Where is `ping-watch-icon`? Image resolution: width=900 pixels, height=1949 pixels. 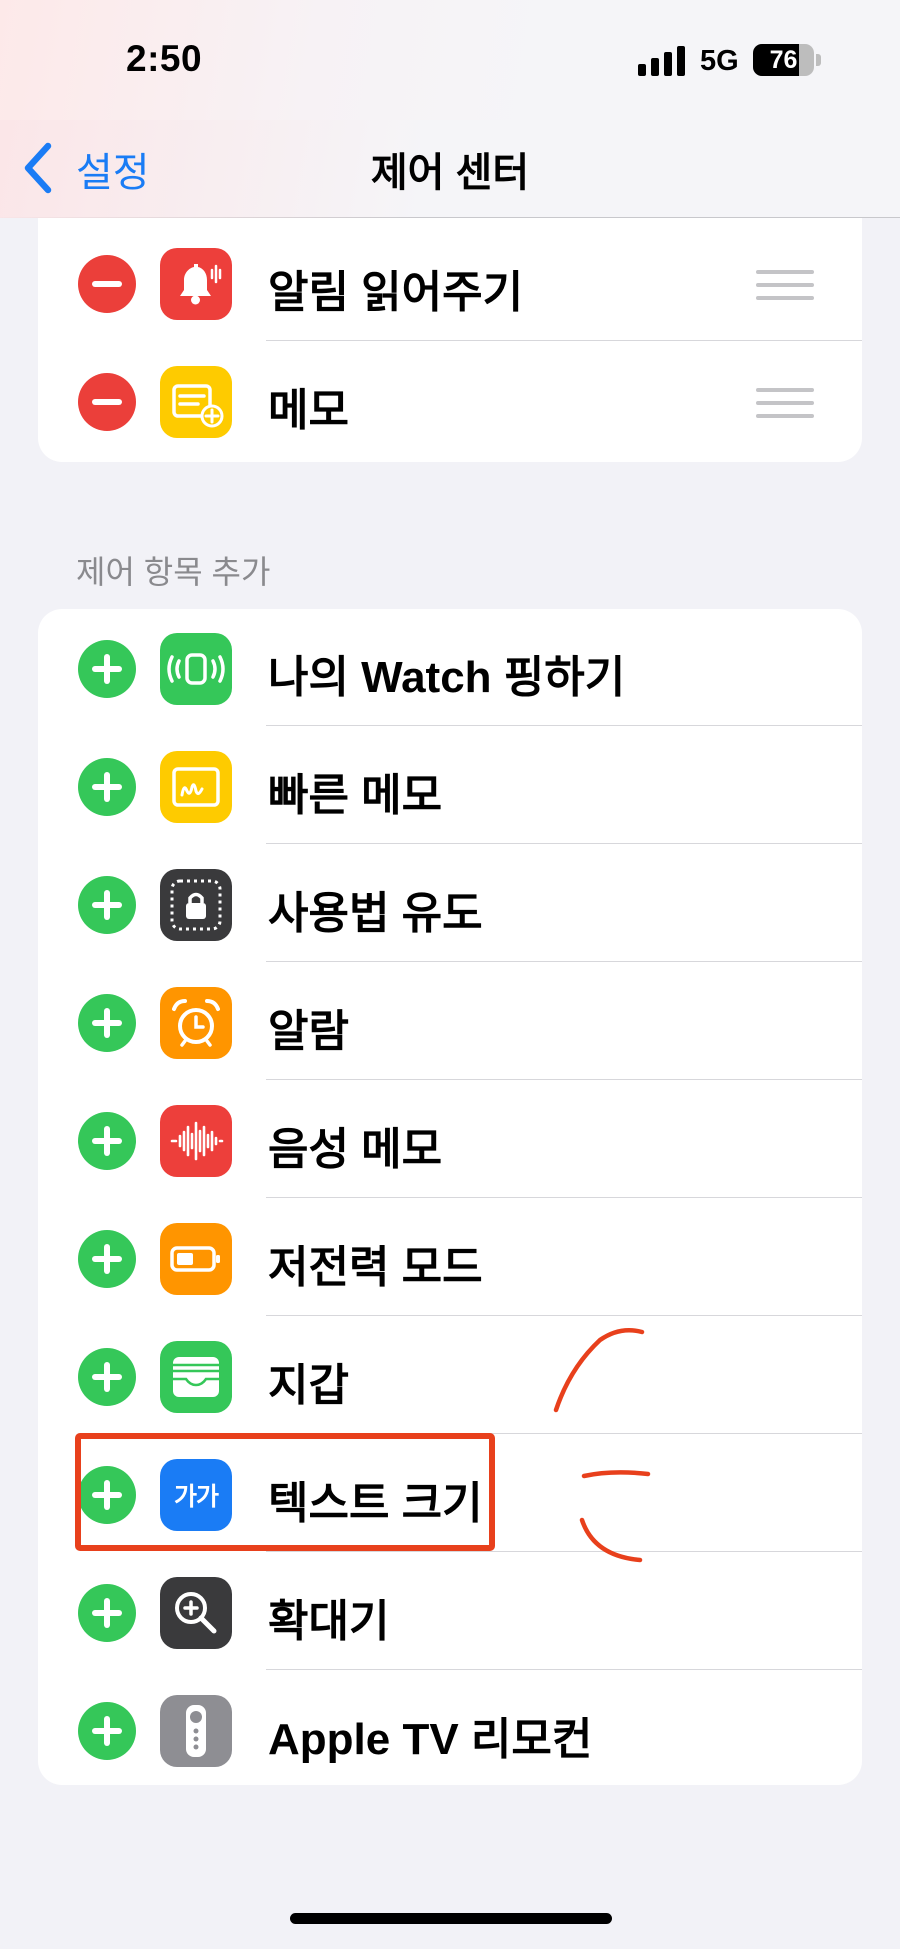
ping-watch-icon is located at coordinates (196, 669).